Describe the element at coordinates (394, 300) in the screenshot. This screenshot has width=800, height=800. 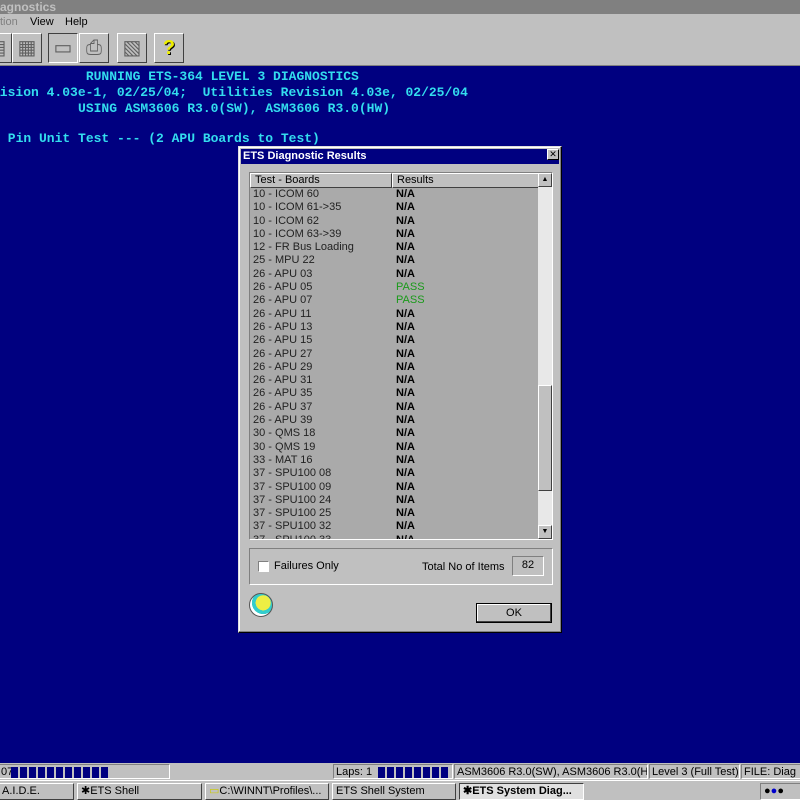
I see `list-item: 26 - APU 07 PASS` at that location.